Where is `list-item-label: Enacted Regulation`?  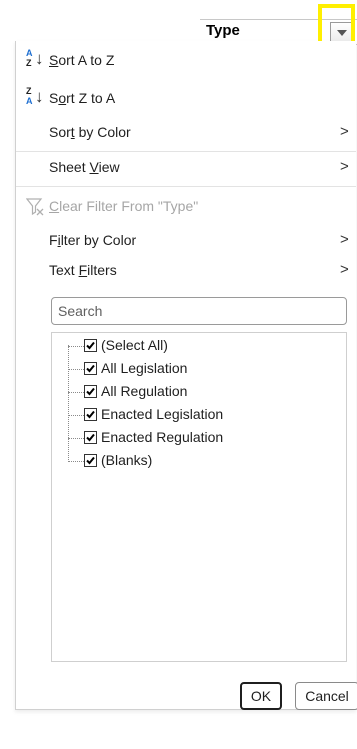
list-item-label: Enacted Regulation is located at coordinates (162, 437).